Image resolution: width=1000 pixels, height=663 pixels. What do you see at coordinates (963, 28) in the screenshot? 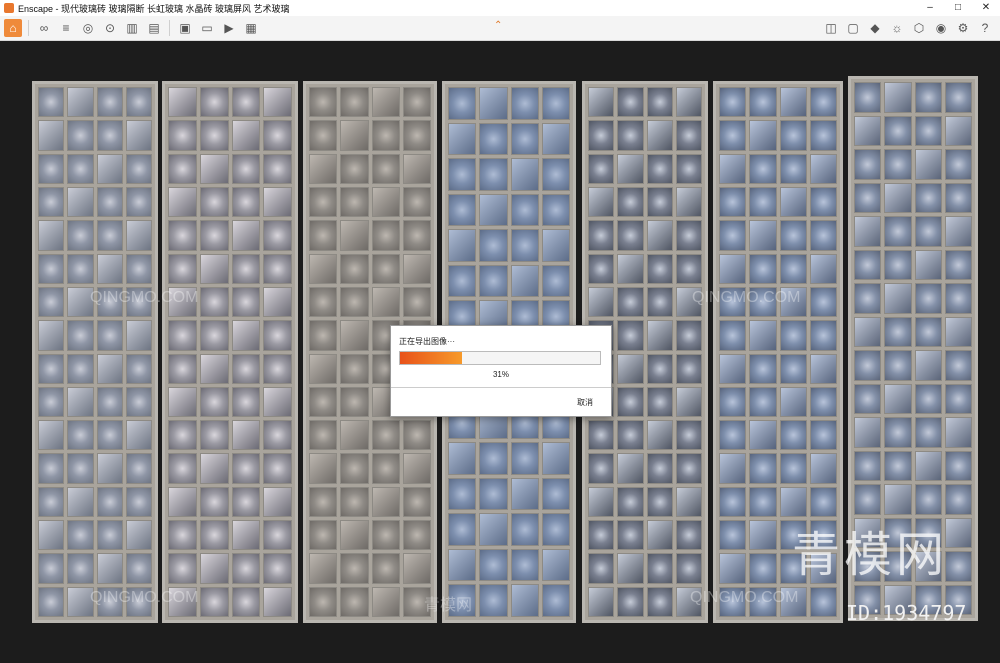
I see `settings-icon: ⚙` at bounding box center [963, 28].